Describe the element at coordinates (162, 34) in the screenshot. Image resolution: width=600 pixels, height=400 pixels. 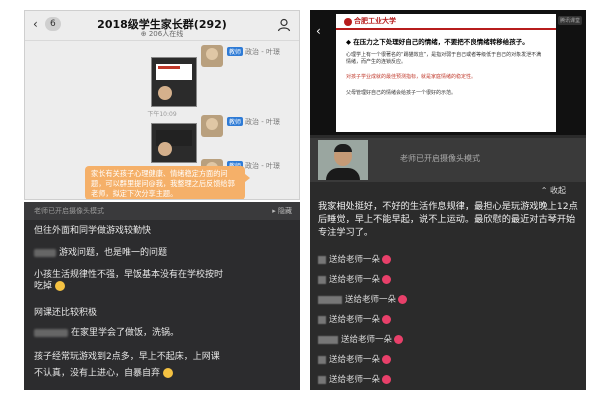
I see `online-count: ⊕ 206人在线` at that location.